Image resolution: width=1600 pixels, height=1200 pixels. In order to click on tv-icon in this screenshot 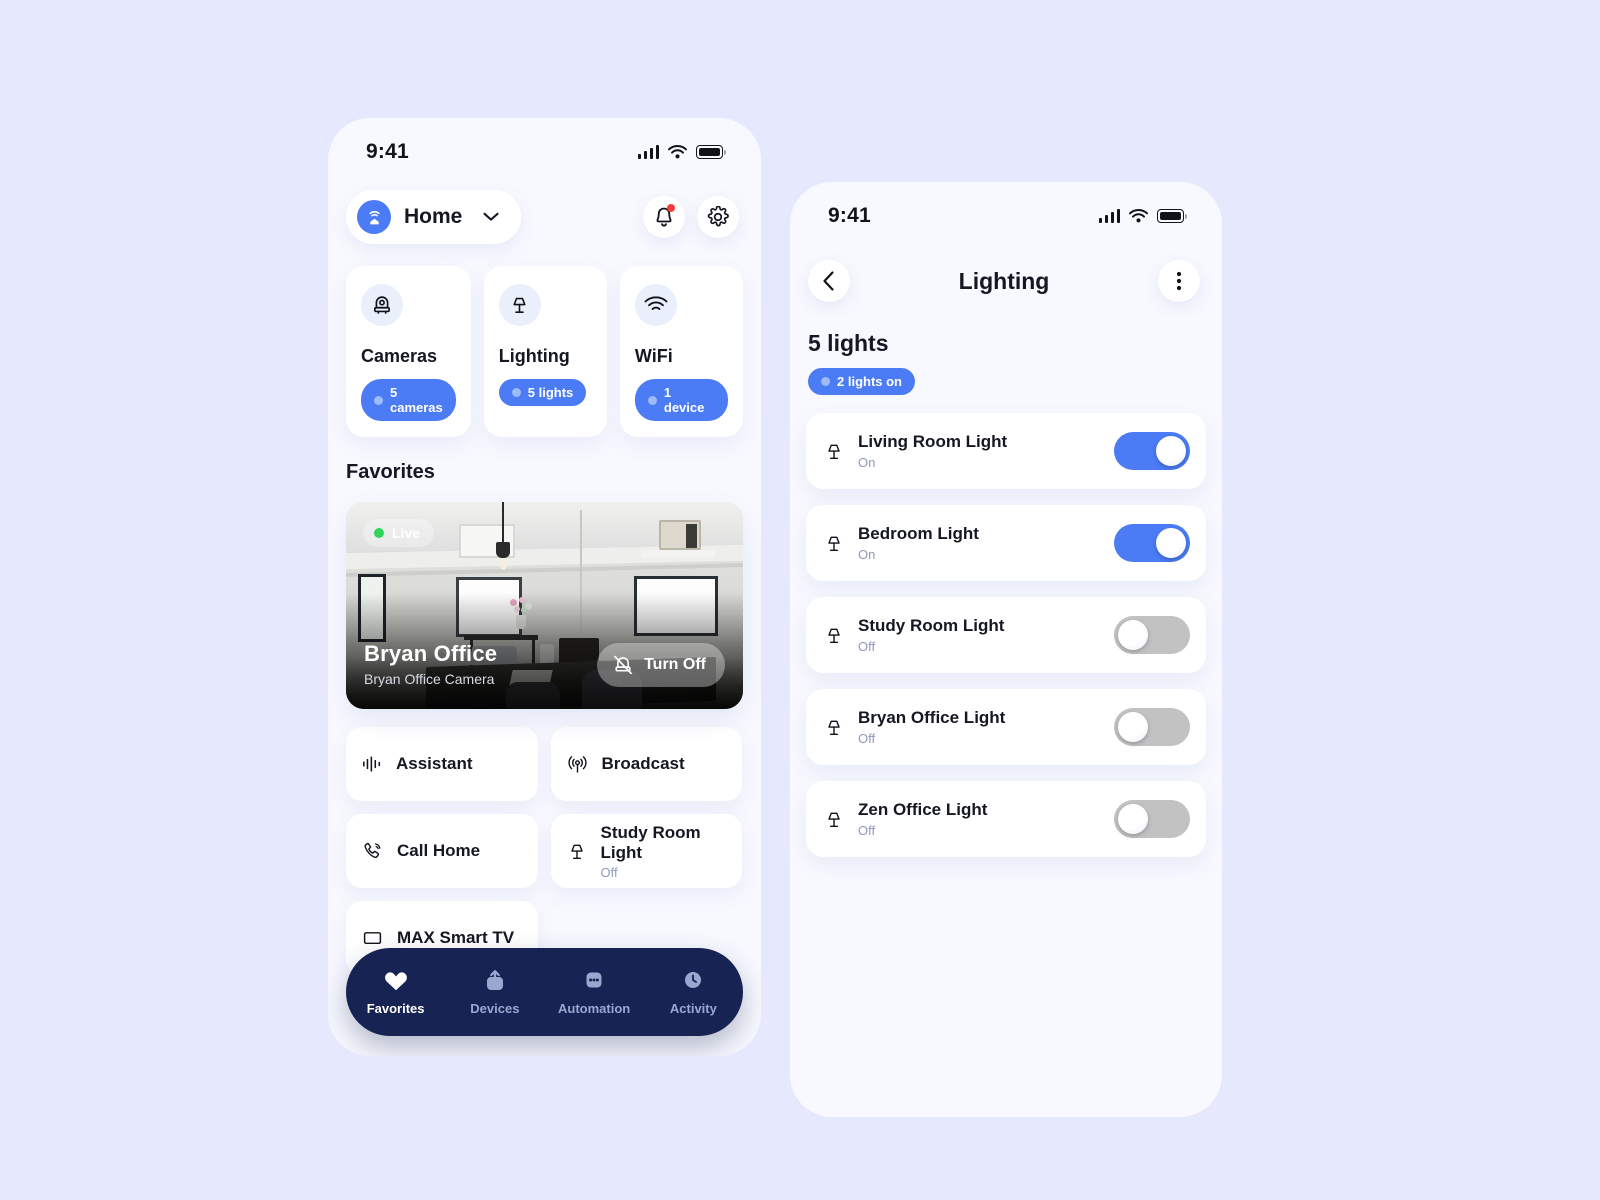, I will do `click(372, 938)`.